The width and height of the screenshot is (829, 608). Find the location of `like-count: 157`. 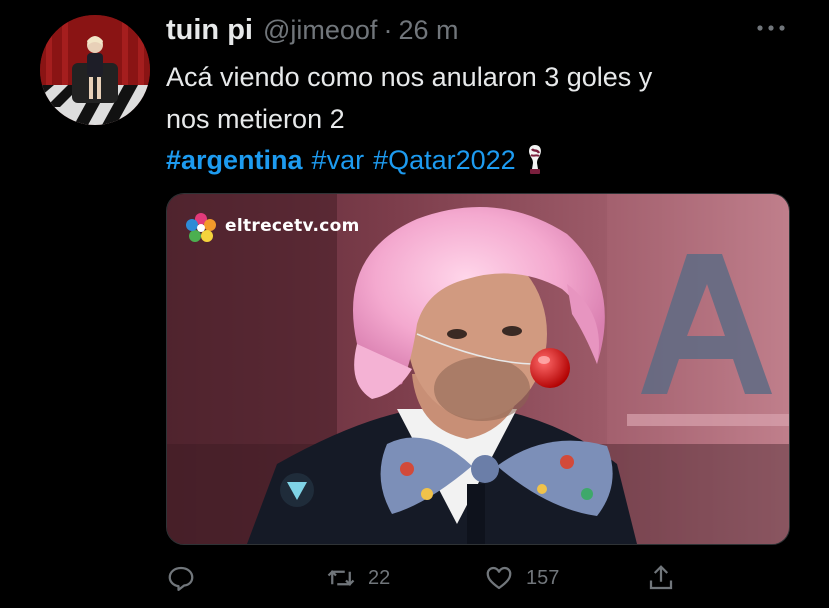

like-count: 157 is located at coordinates (543, 577).